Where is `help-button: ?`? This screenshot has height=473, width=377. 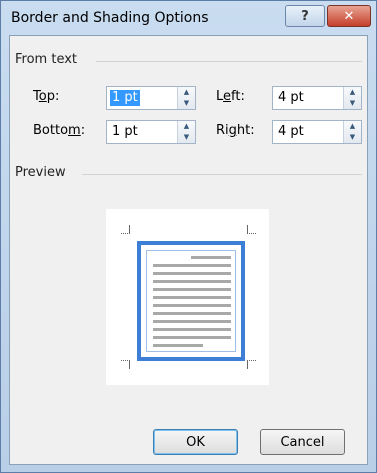 help-button: ? is located at coordinates (305, 16).